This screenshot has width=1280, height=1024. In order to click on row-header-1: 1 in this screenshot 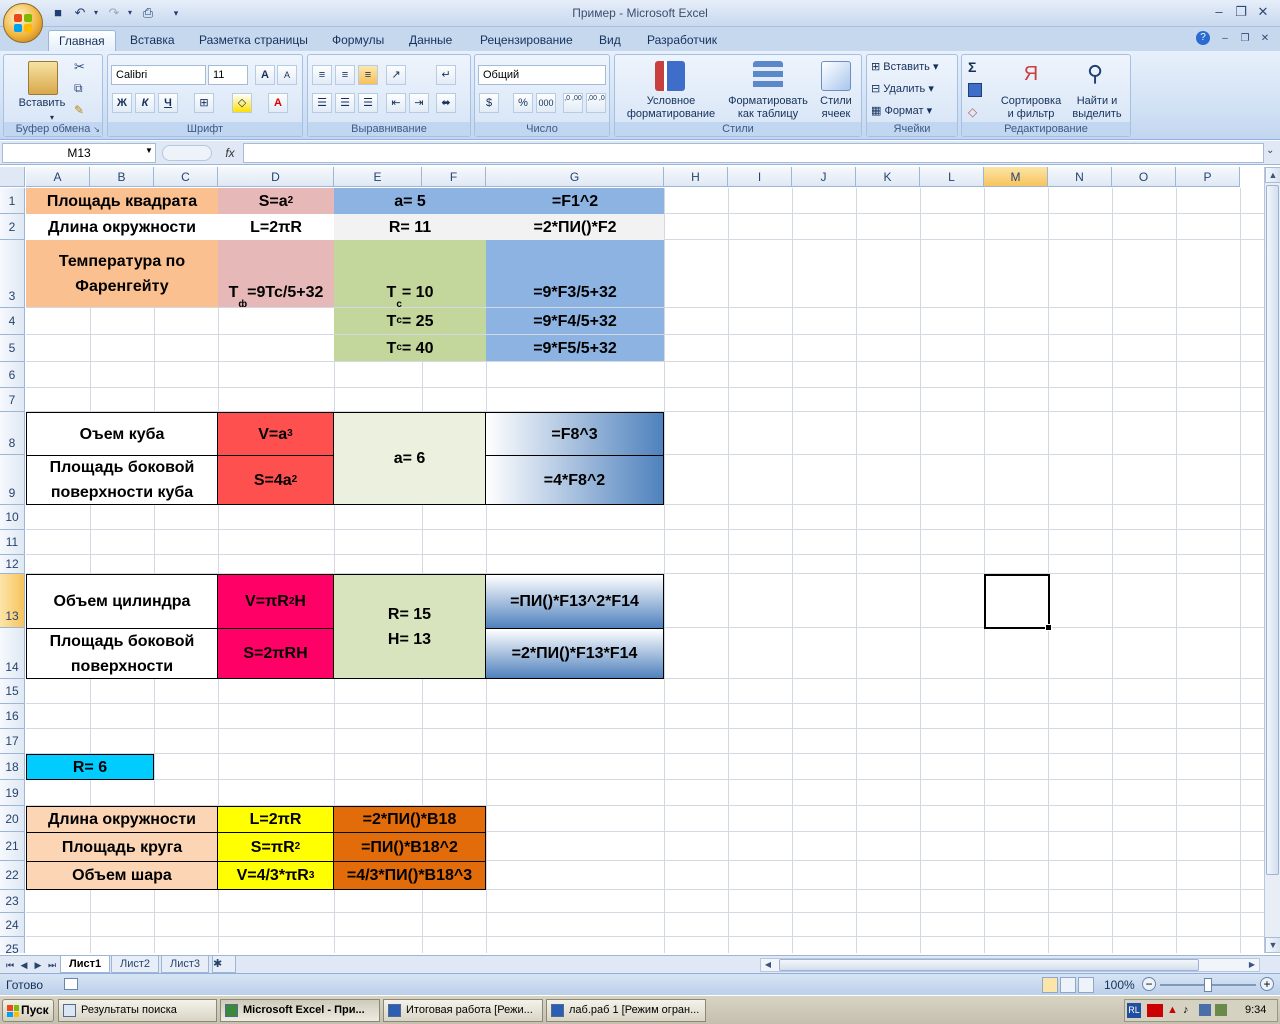, I will do `click(12, 201)`.